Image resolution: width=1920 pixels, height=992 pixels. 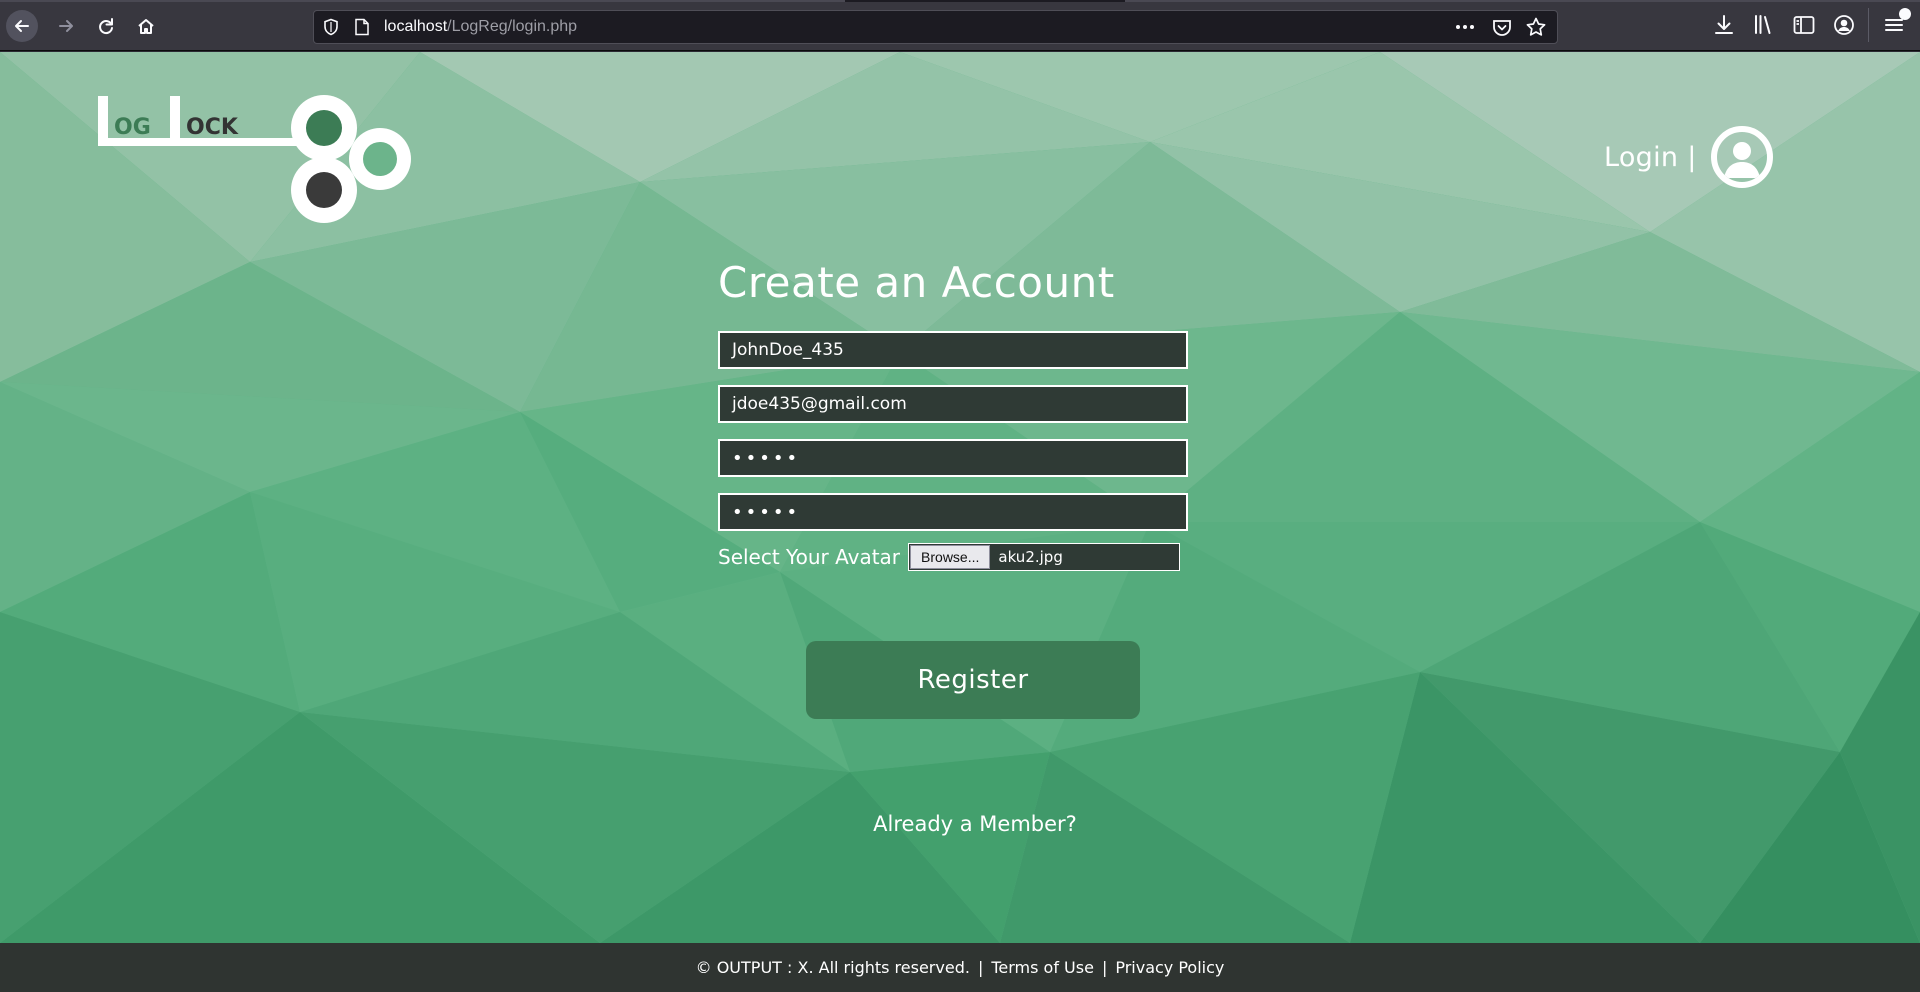 I want to click on url-text: localhost/LogReg/login.php, so click(x=480, y=27).